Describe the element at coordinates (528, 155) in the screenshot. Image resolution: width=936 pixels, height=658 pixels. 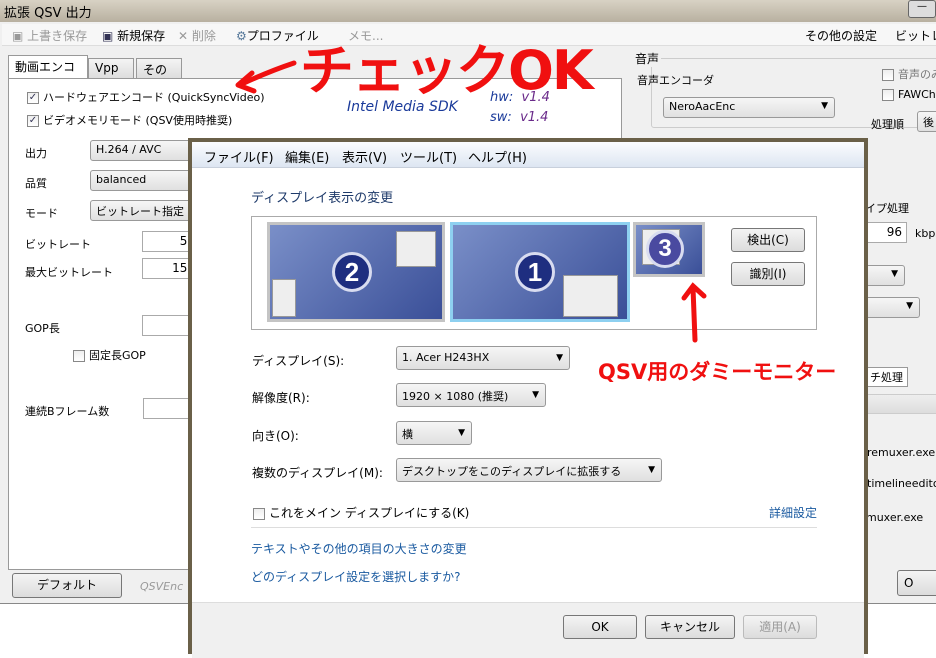
I see `menu-bar: ファイル(F) 編集(E) 表示(V) ツール(T) ヘルプ(H)` at that location.